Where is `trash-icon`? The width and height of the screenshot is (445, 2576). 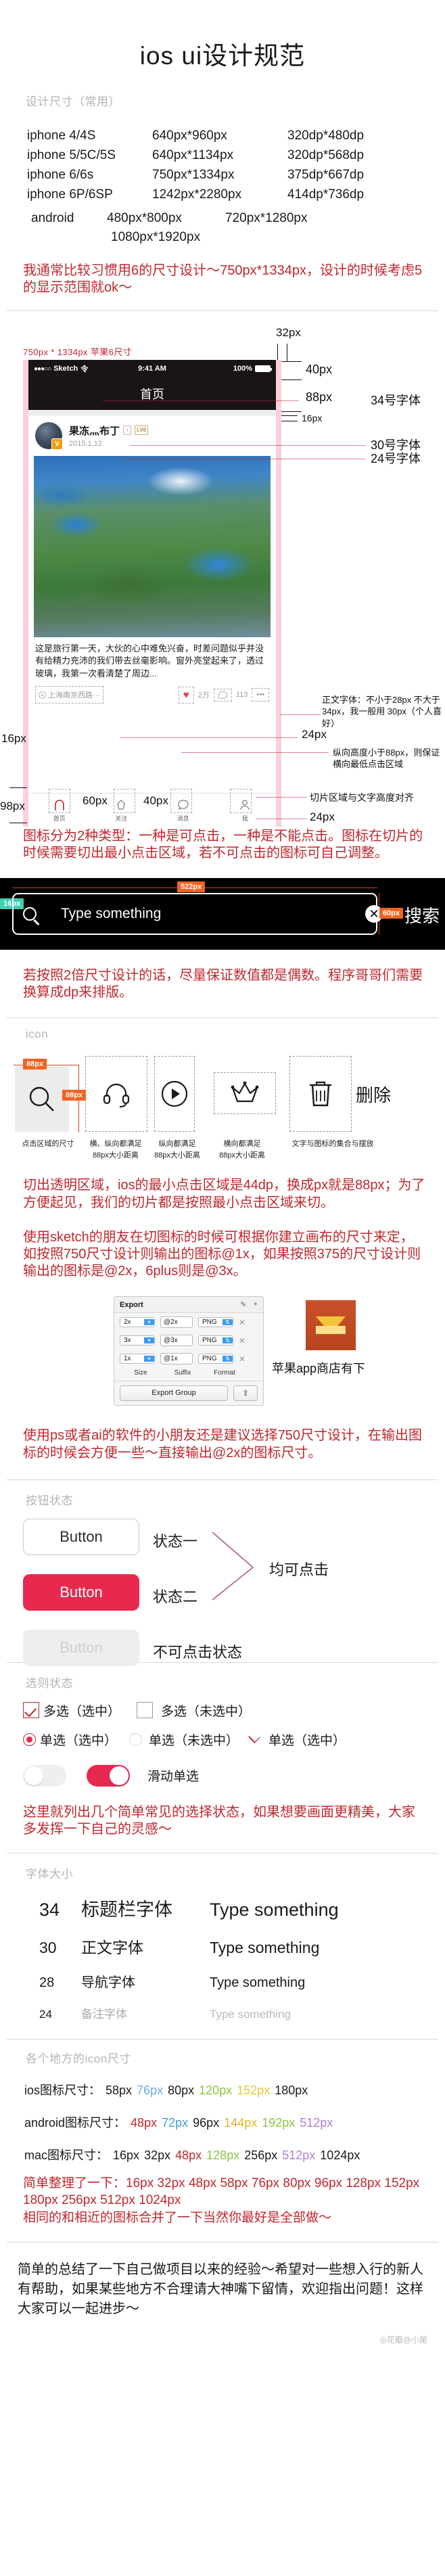
trash-icon is located at coordinates (320, 1094).